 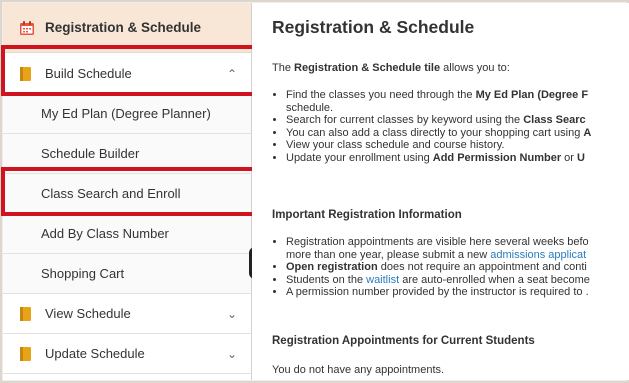 What do you see at coordinates (90, 153) in the screenshot?
I see `sidebar-item-label: Schedule Builder` at bounding box center [90, 153].